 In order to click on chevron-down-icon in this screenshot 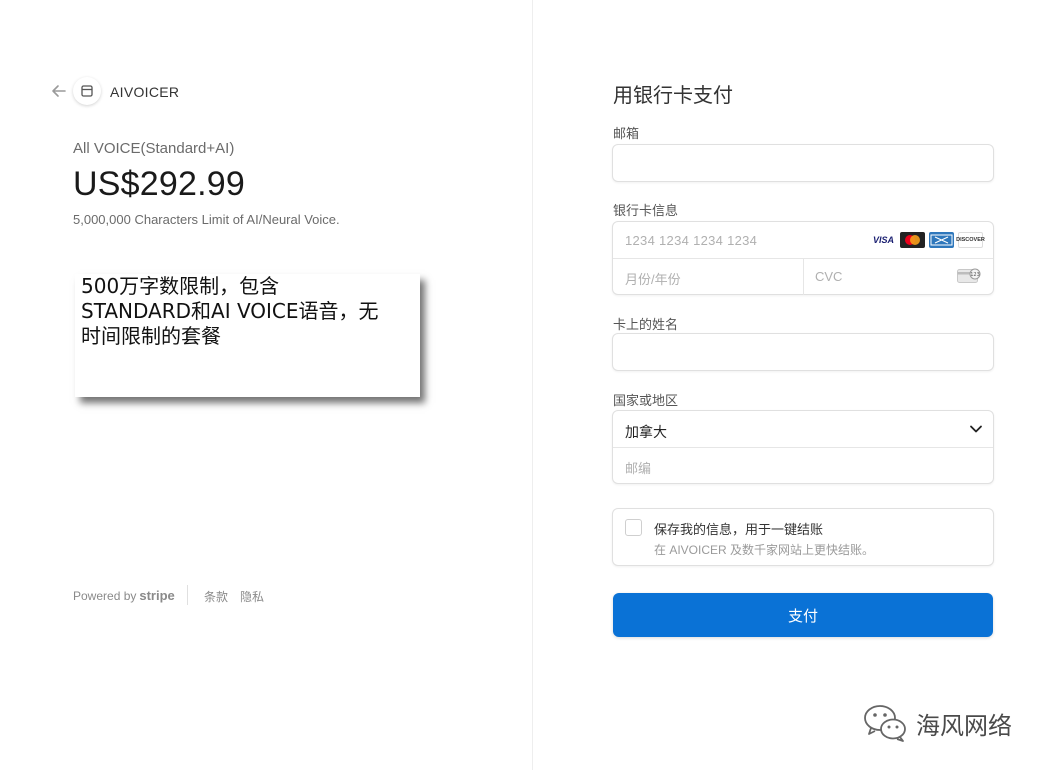, I will do `click(976, 429)`.